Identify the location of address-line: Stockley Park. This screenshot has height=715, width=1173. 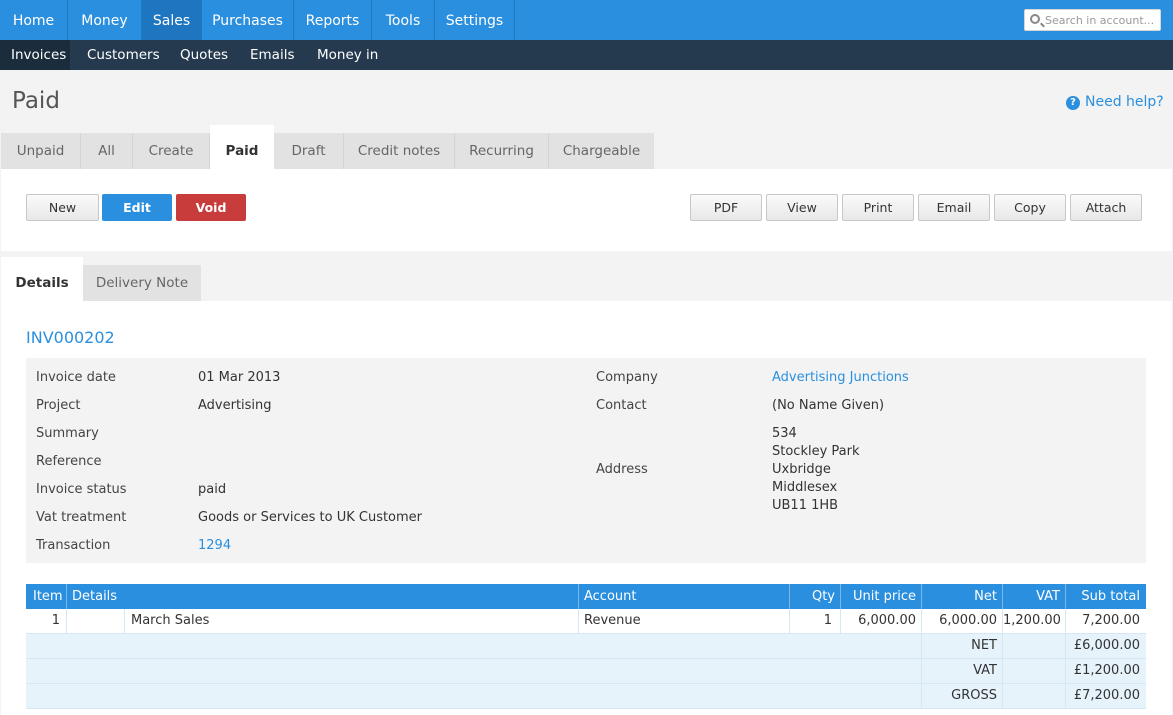
(816, 451).